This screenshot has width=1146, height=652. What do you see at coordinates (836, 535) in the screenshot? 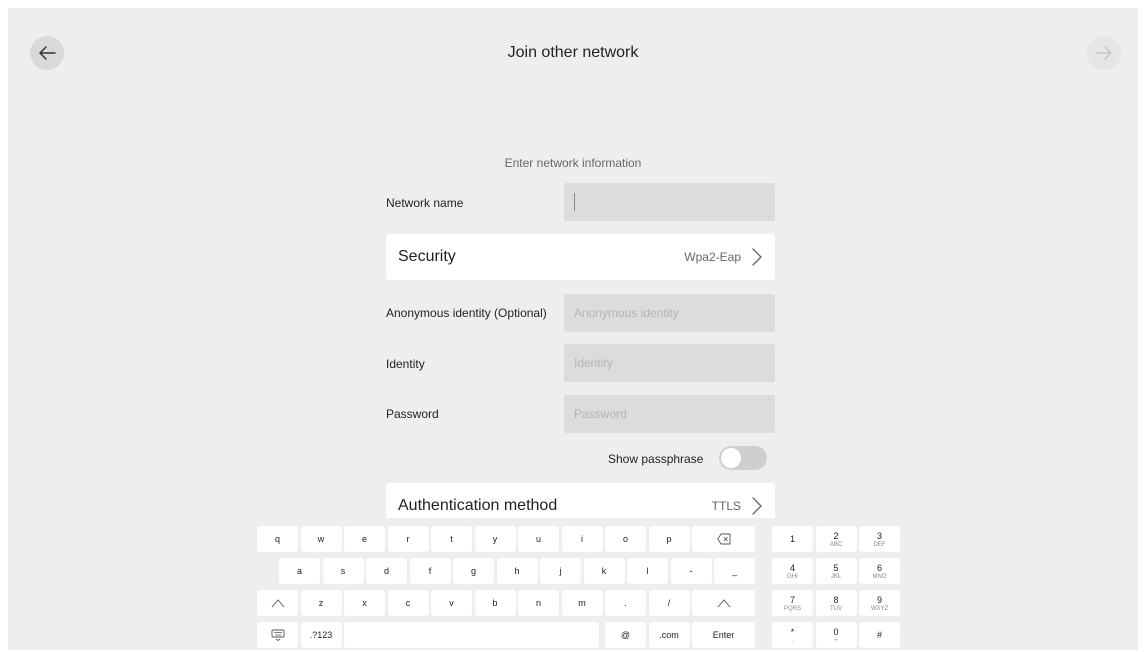
I see `key-label: 2` at bounding box center [836, 535].